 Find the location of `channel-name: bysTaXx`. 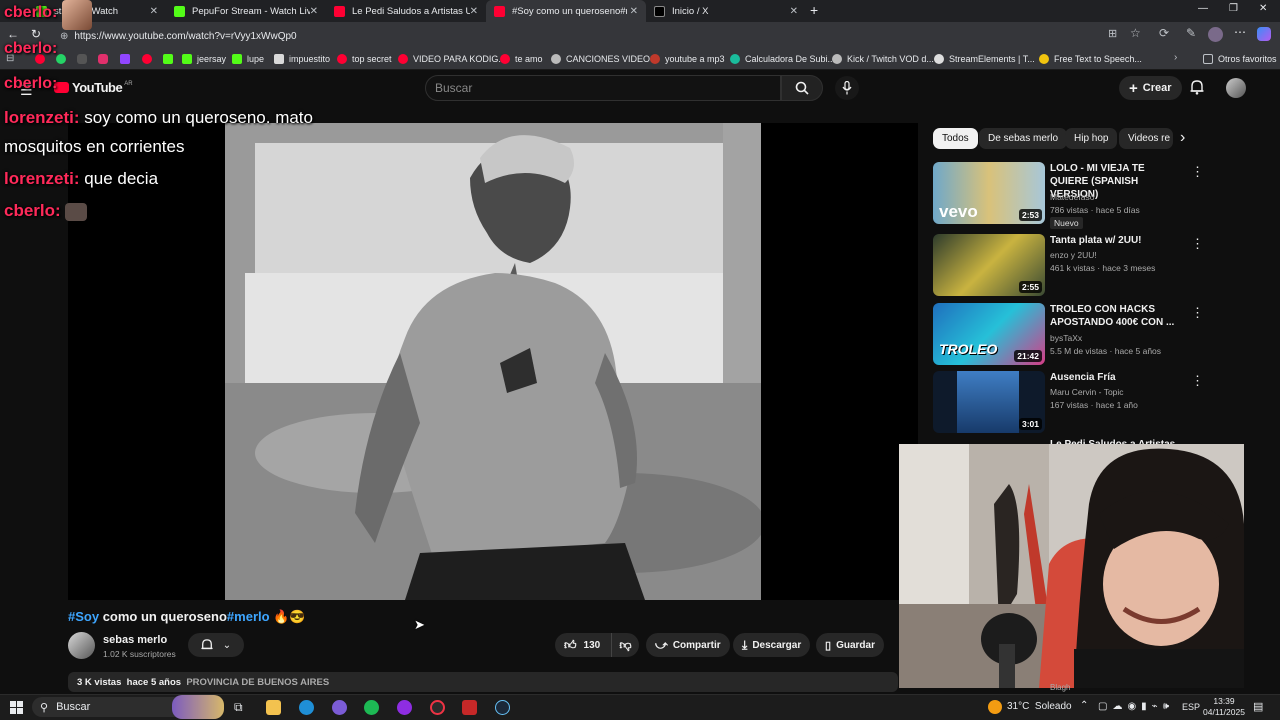

channel-name: bysTaXx is located at coordinates (1066, 338).